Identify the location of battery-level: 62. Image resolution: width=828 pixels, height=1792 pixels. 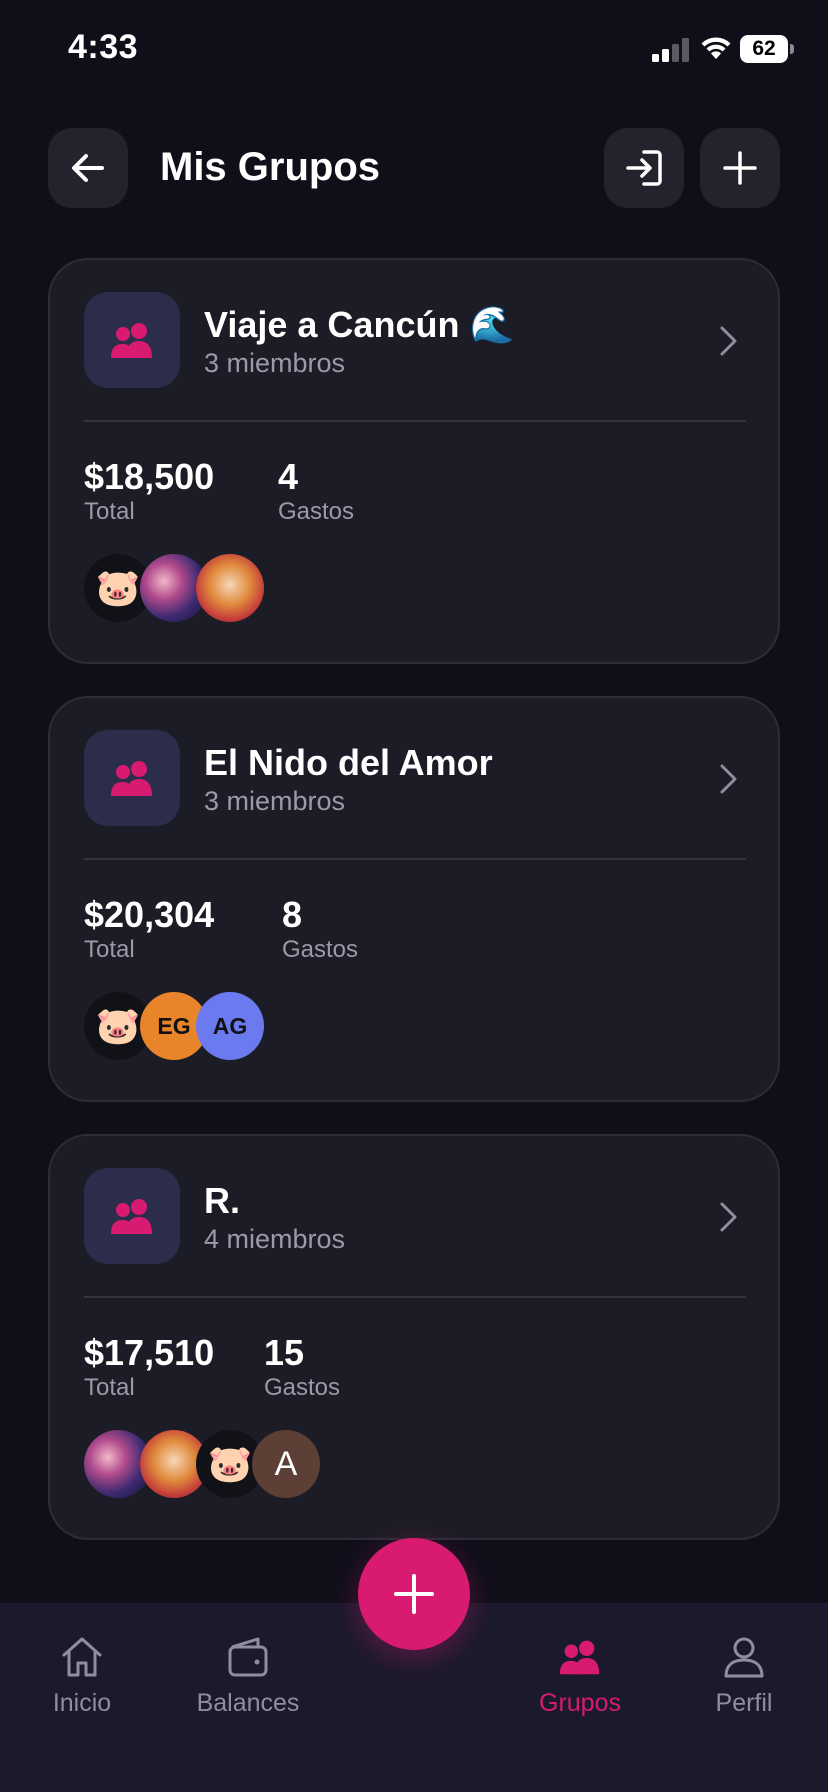
(764, 49).